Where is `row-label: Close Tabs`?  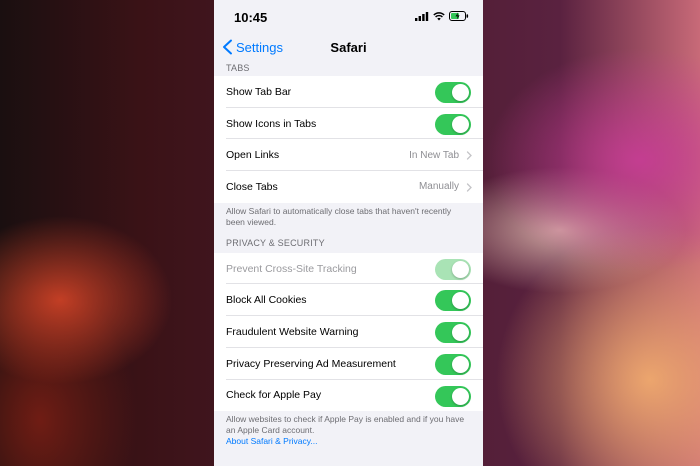 row-label: Close Tabs is located at coordinates (252, 186).